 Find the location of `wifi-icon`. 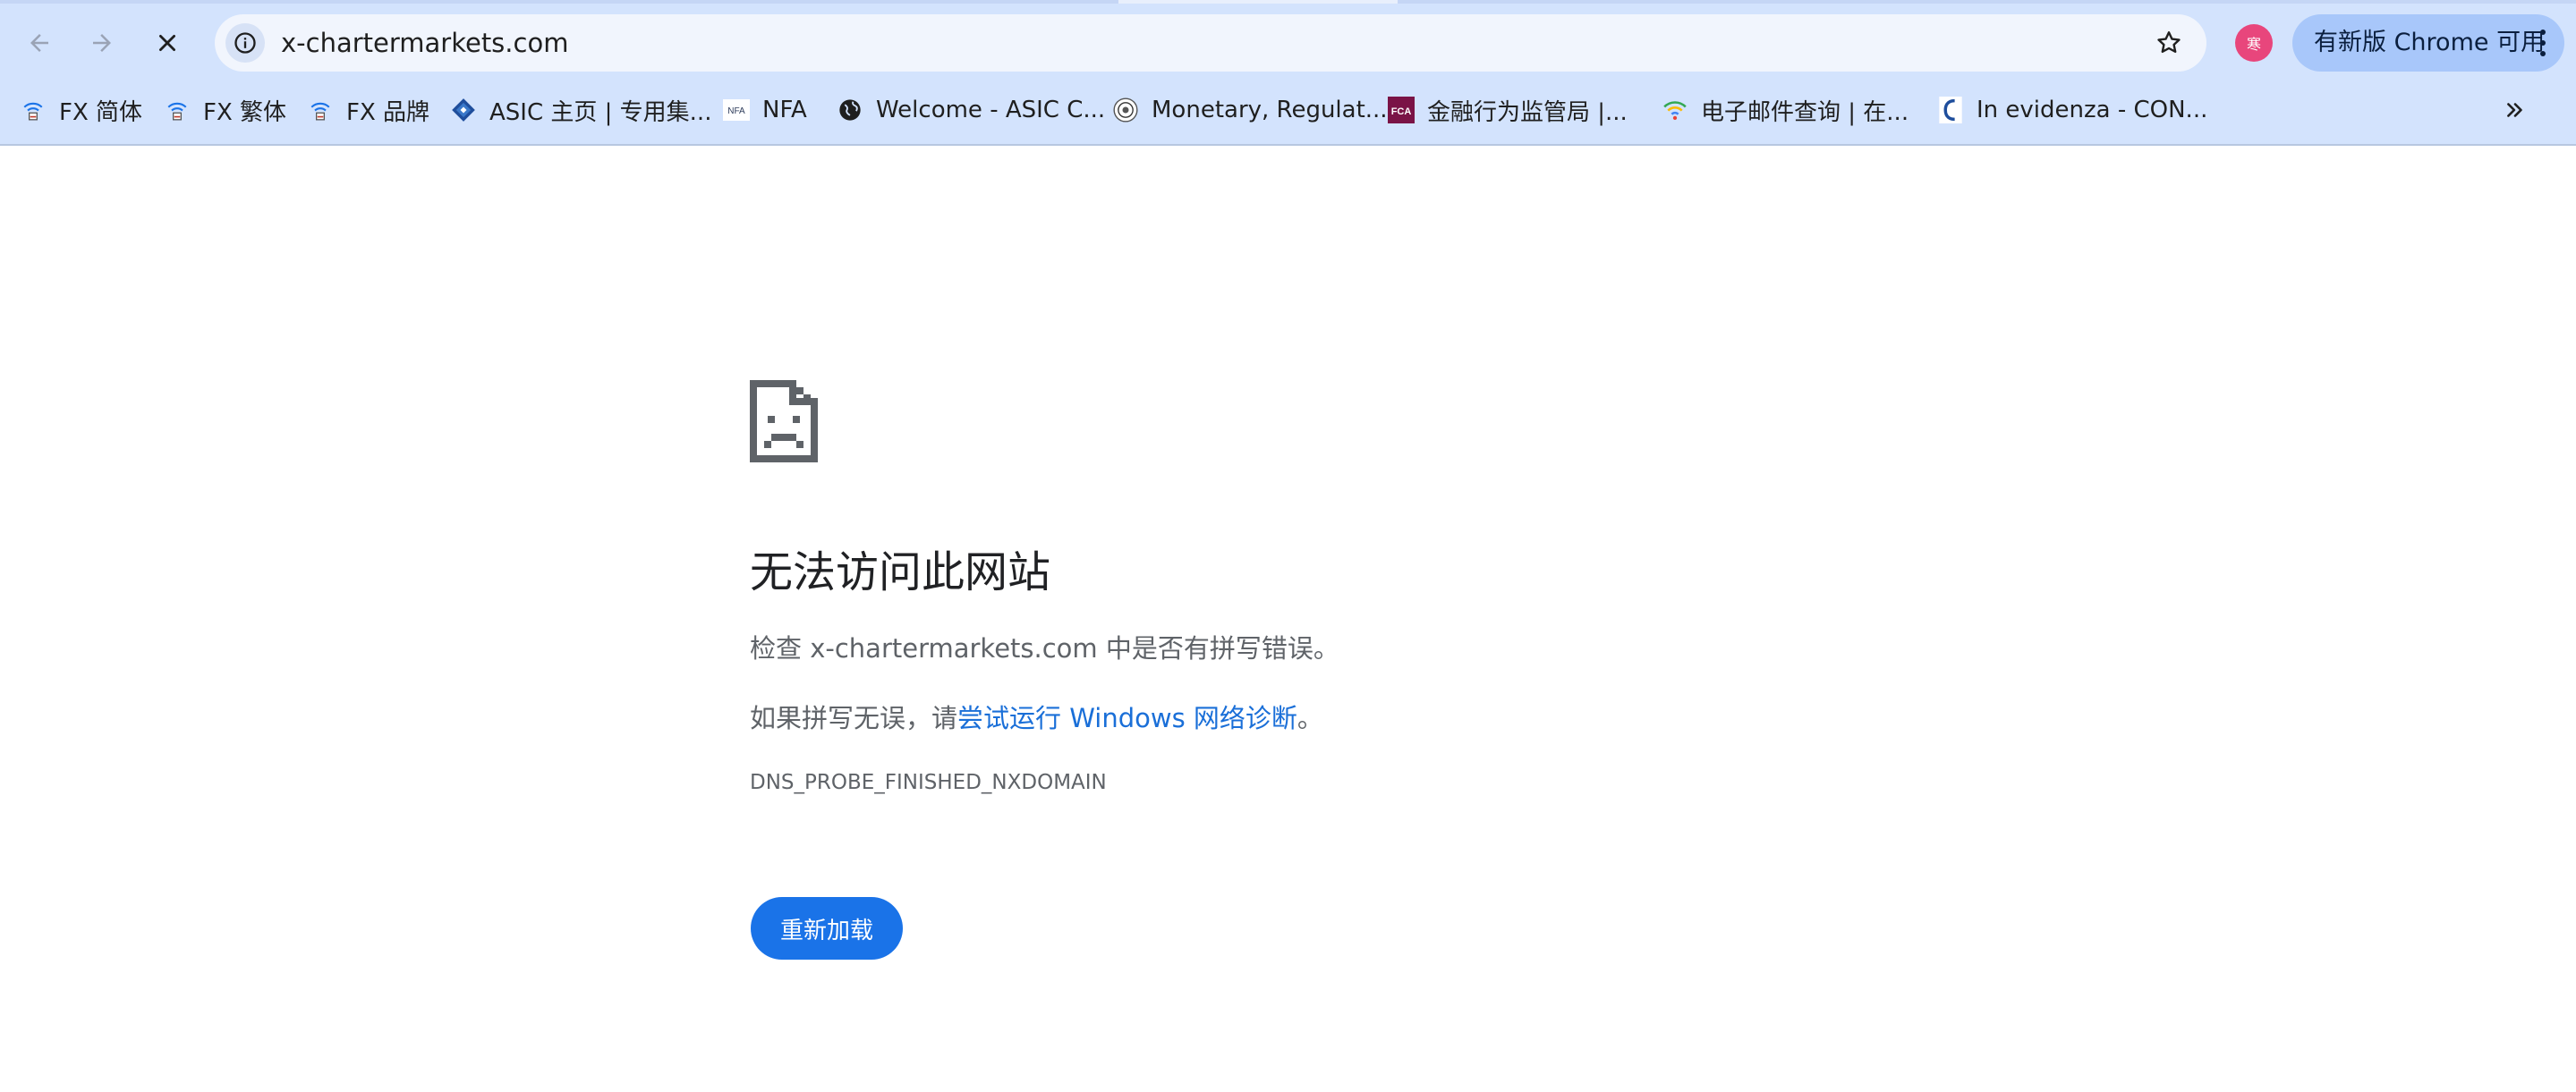

wifi-icon is located at coordinates (1675, 110).